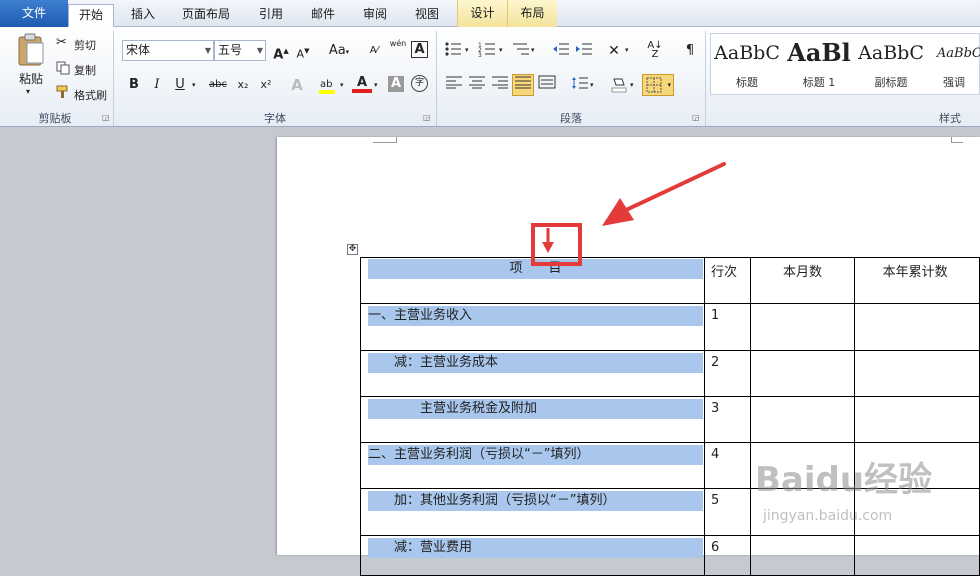 This screenshot has height=576, width=980. What do you see at coordinates (627, 50) in the screenshot?
I see `chinese-layout-dropdown-arrow: ▾` at bounding box center [627, 50].